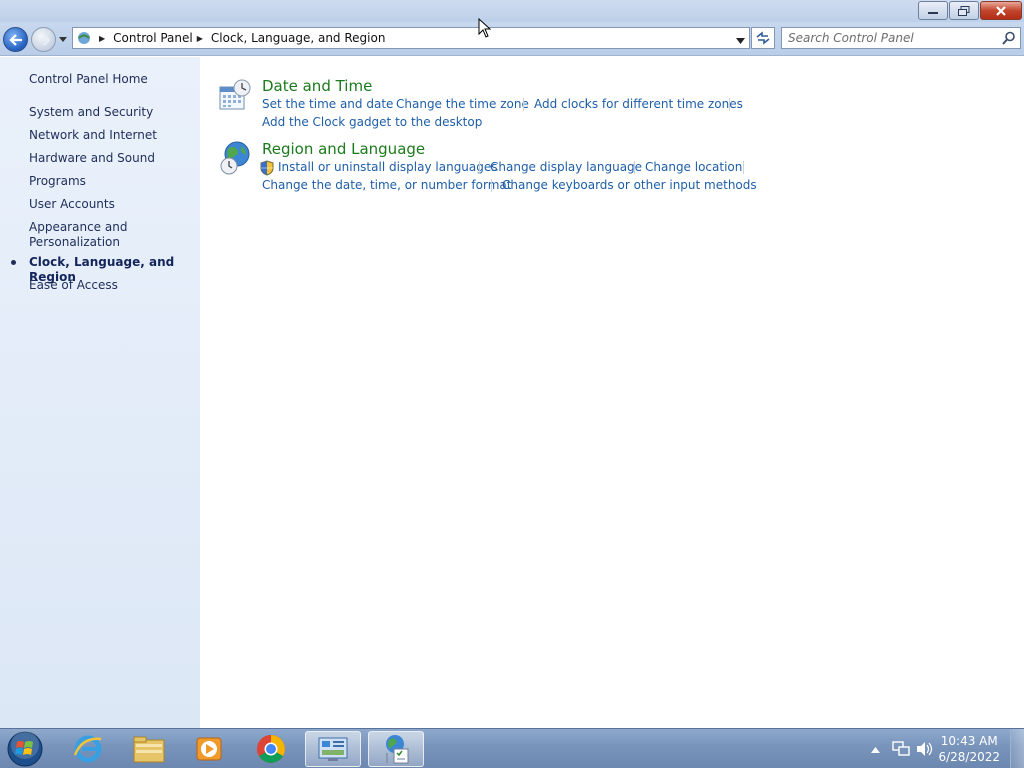 Image resolution: width=1024 pixels, height=768 pixels. I want to click on task-set-time-date: Set the time and date, so click(327, 104).